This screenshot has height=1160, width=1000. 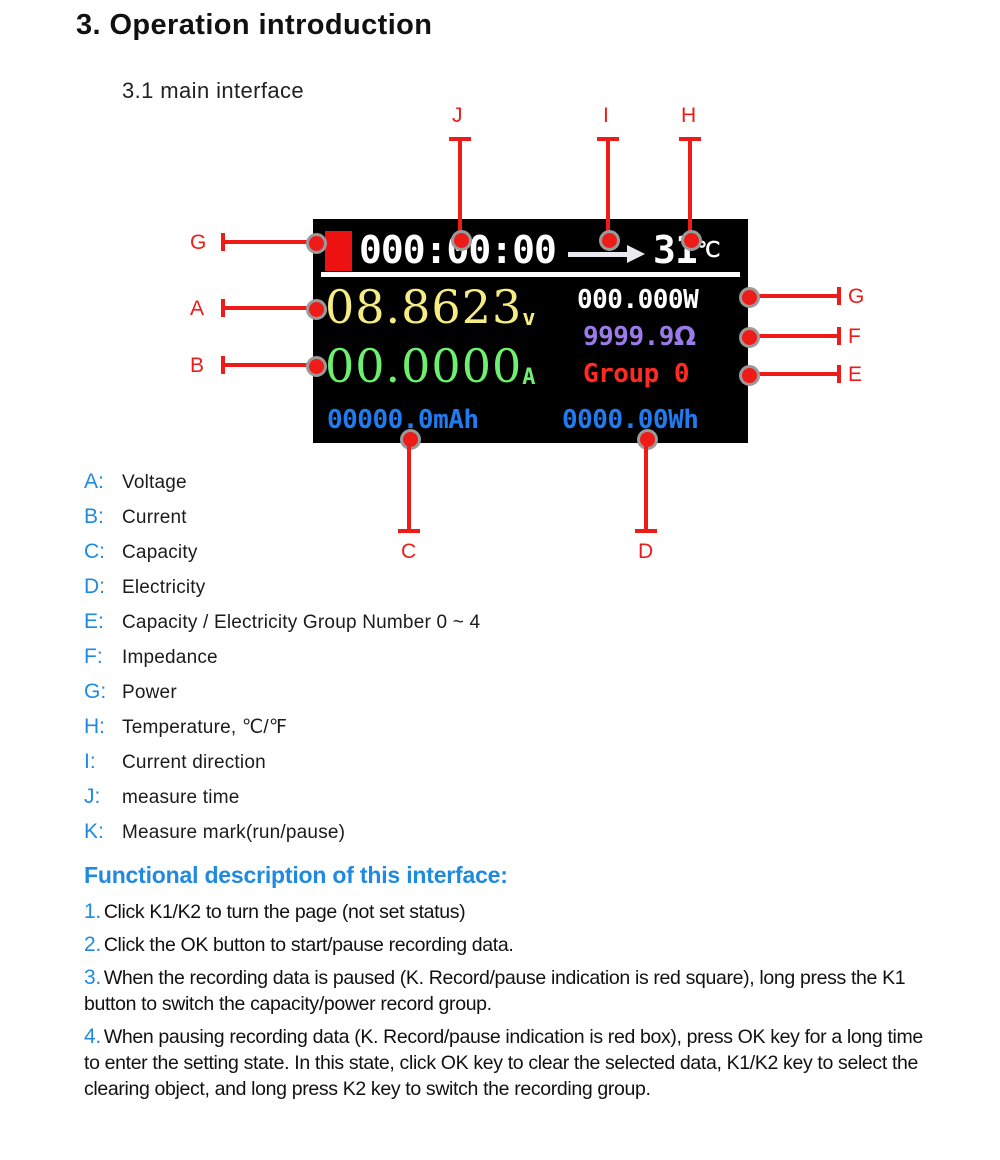 I want to click on callout-dot-j, so click(x=461, y=240).